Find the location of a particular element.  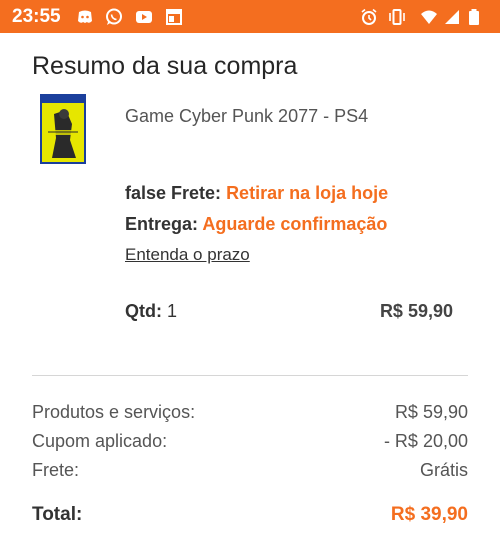

products-value: R$ 59,90 is located at coordinates (431, 412).